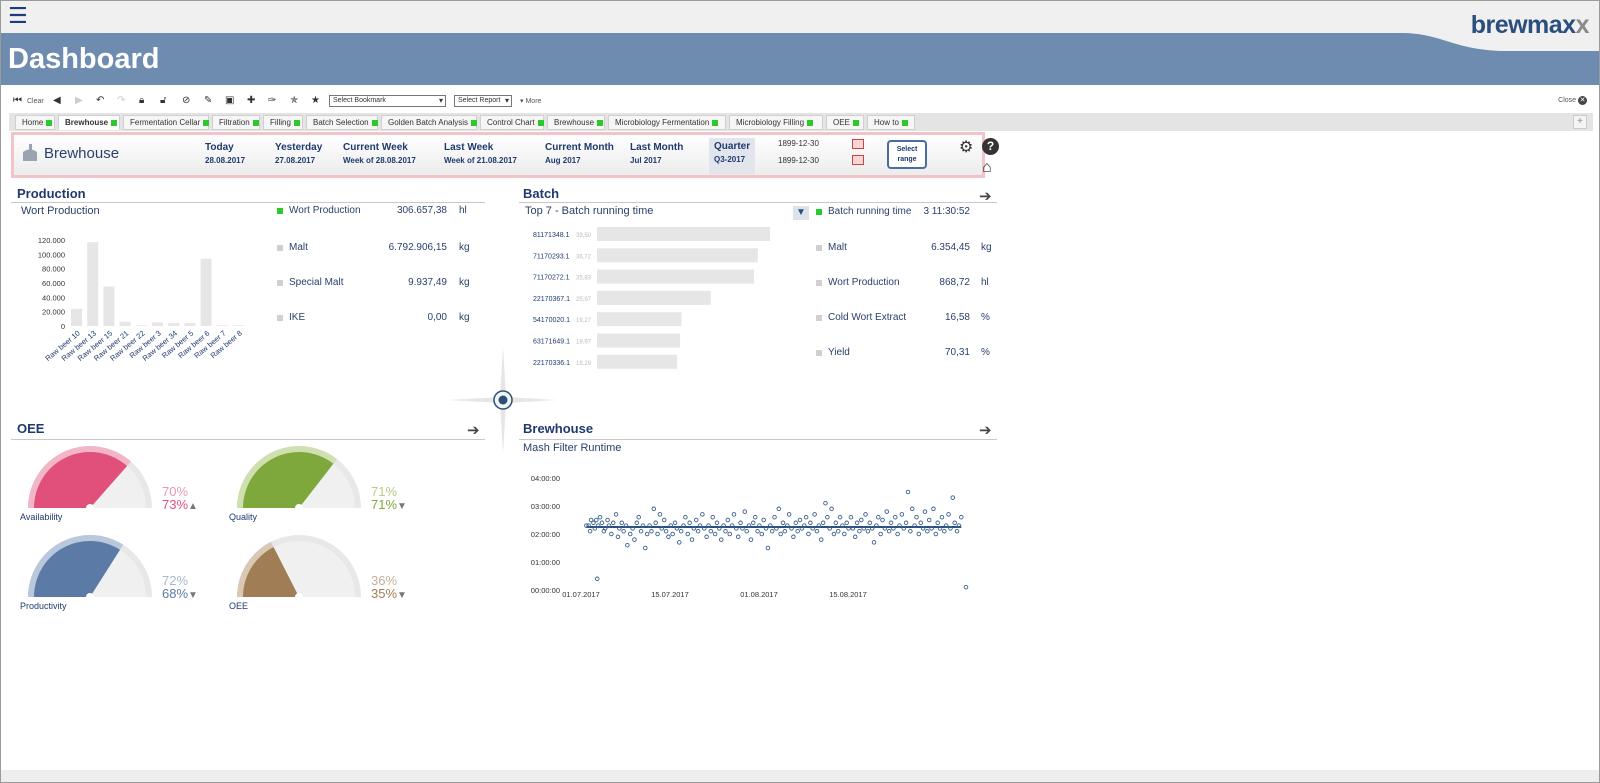 The height and width of the screenshot is (783, 1600). What do you see at coordinates (95, 565) in the screenshot?
I see `gauge-productivity` at bounding box center [95, 565].